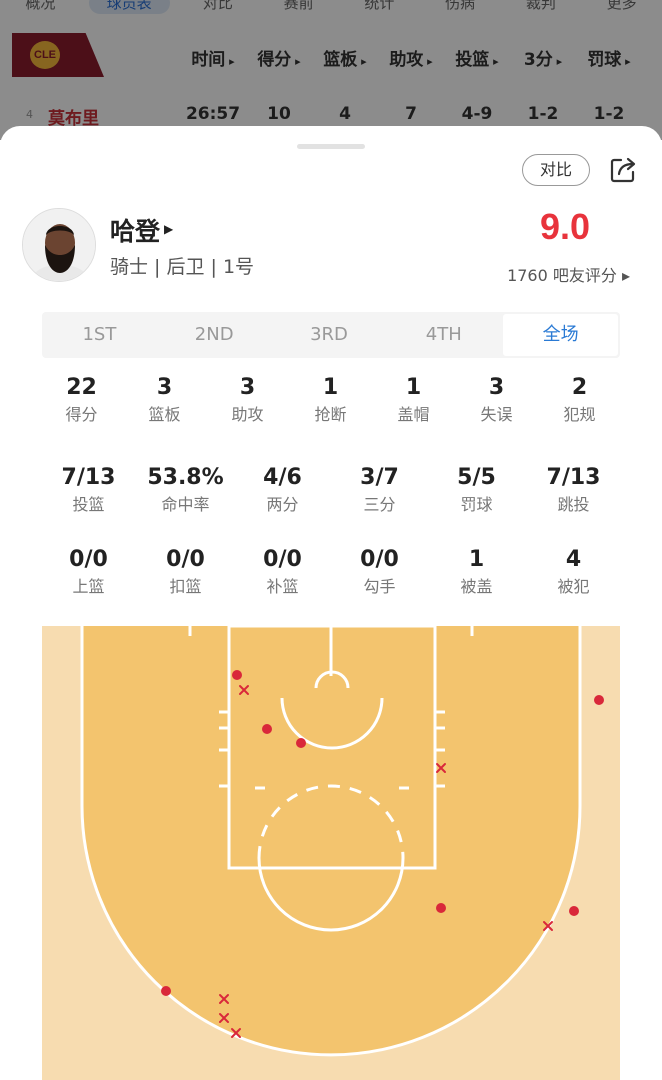 The width and height of the screenshot is (662, 1080). Describe the element at coordinates (579, 414) in the screenshot. I see `stat-label: 犯规` at that location.